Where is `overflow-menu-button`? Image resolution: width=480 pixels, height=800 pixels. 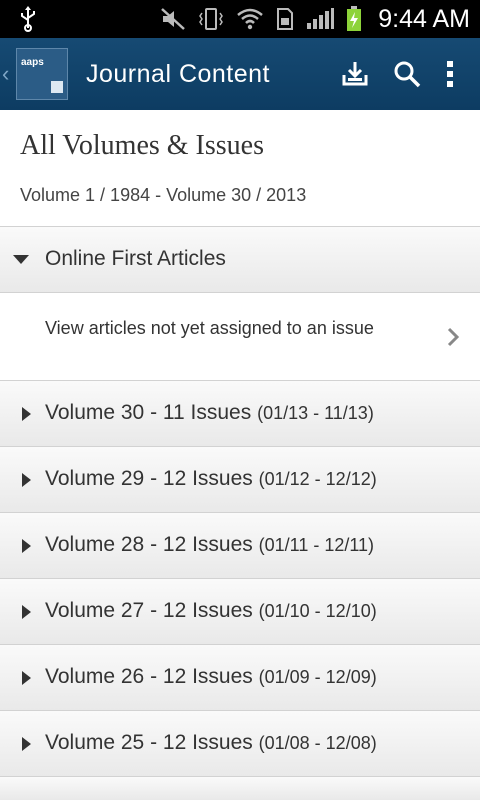
overflow-menu-button is located at coordinates (450, 74).